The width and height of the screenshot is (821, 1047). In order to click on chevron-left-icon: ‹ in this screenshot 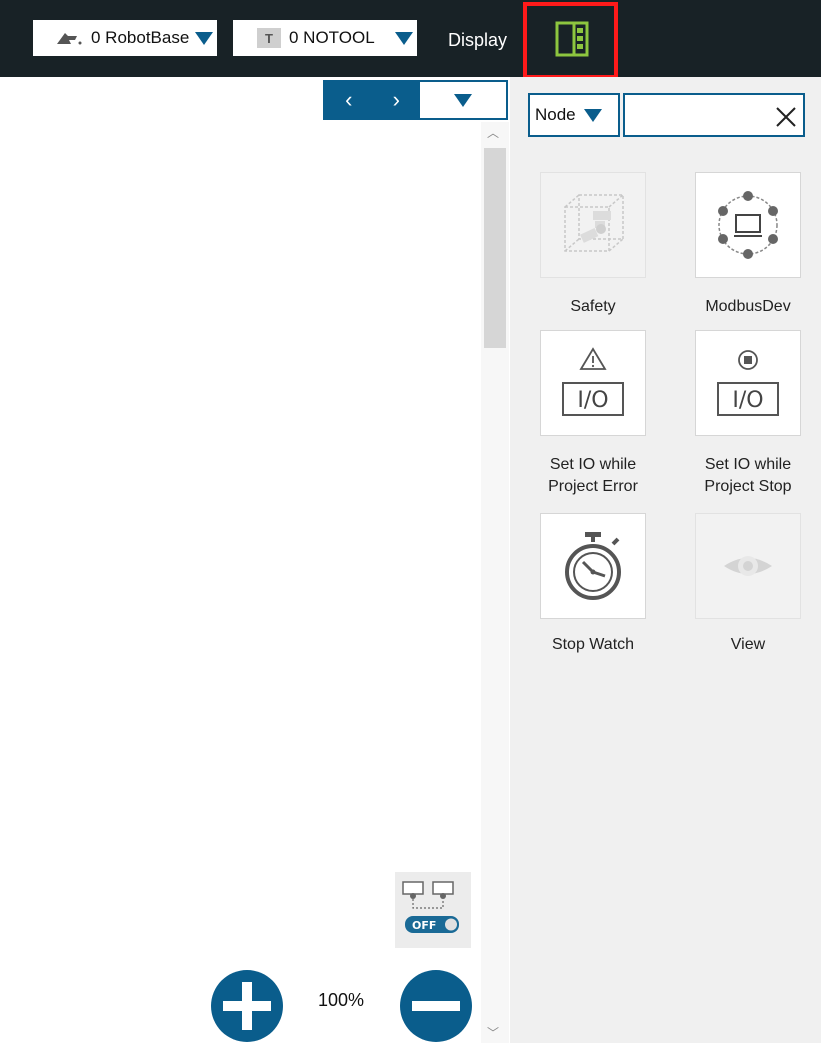, I will do `click(348, 100)`.